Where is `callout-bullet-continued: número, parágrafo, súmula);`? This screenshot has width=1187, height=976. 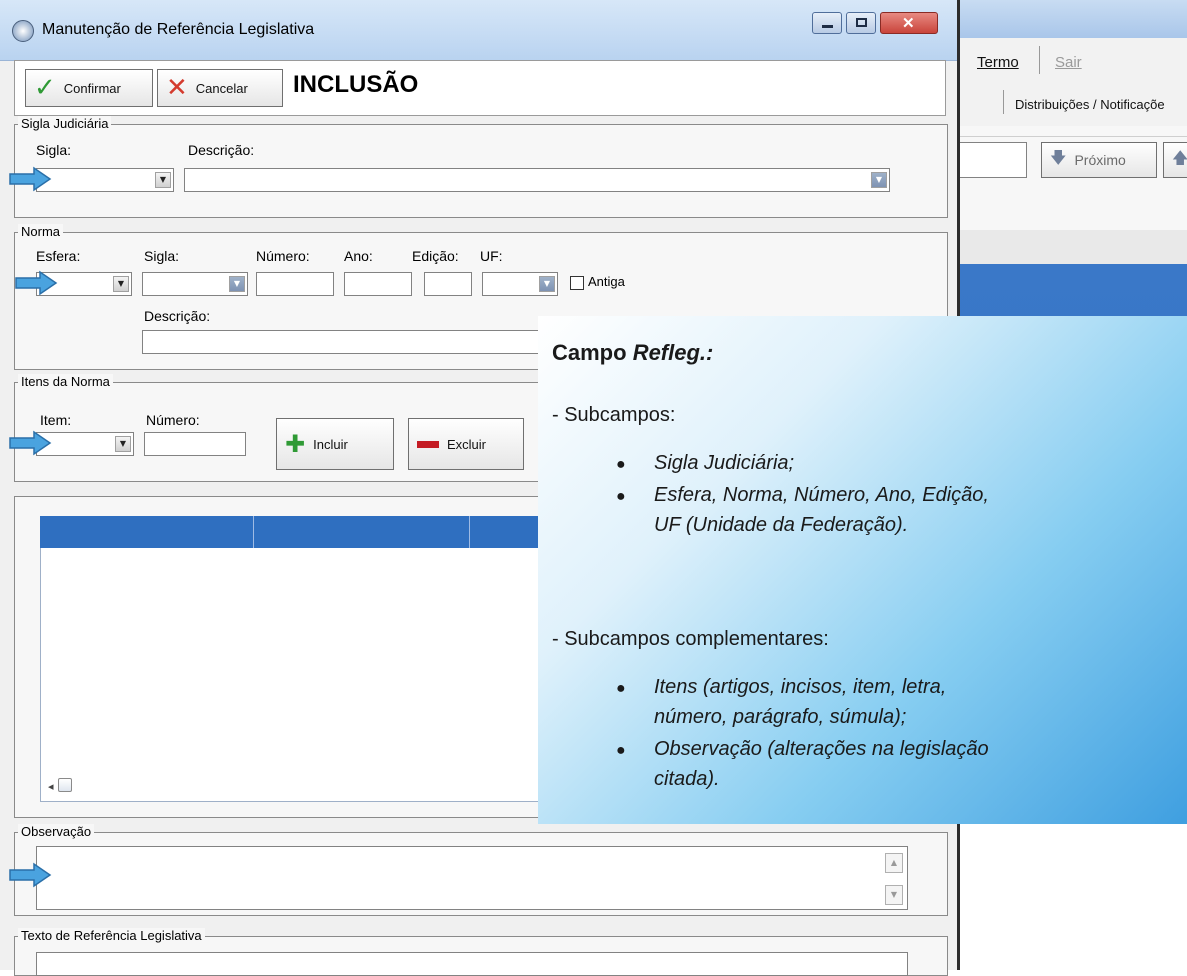 callout-bullet-continued: número, parágrafo, súmula); is located at coordinates (780, 717).